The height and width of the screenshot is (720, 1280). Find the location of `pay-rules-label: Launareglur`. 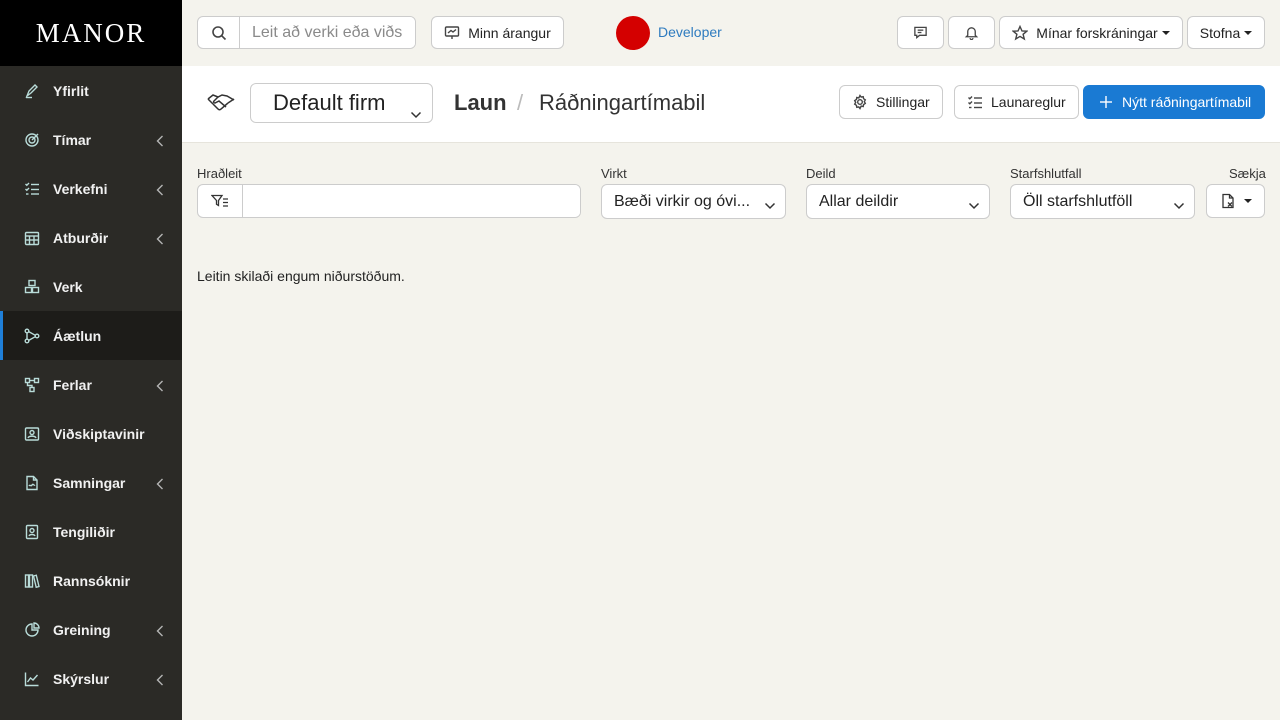

pay-rules-label: Launareglur is located at coordinates (1028, 102).